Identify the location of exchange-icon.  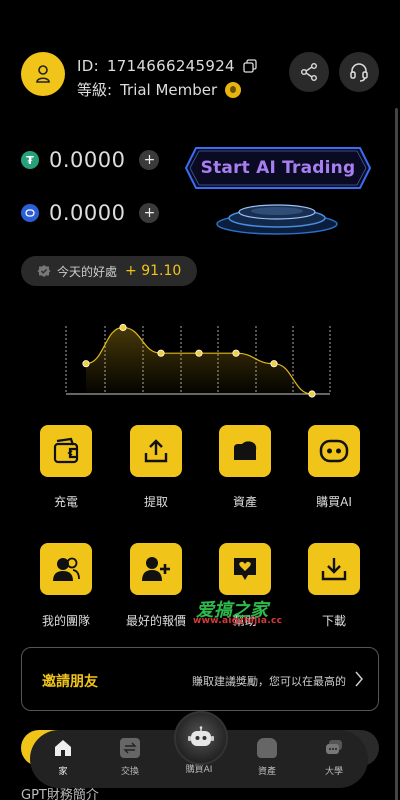
(130, 748).